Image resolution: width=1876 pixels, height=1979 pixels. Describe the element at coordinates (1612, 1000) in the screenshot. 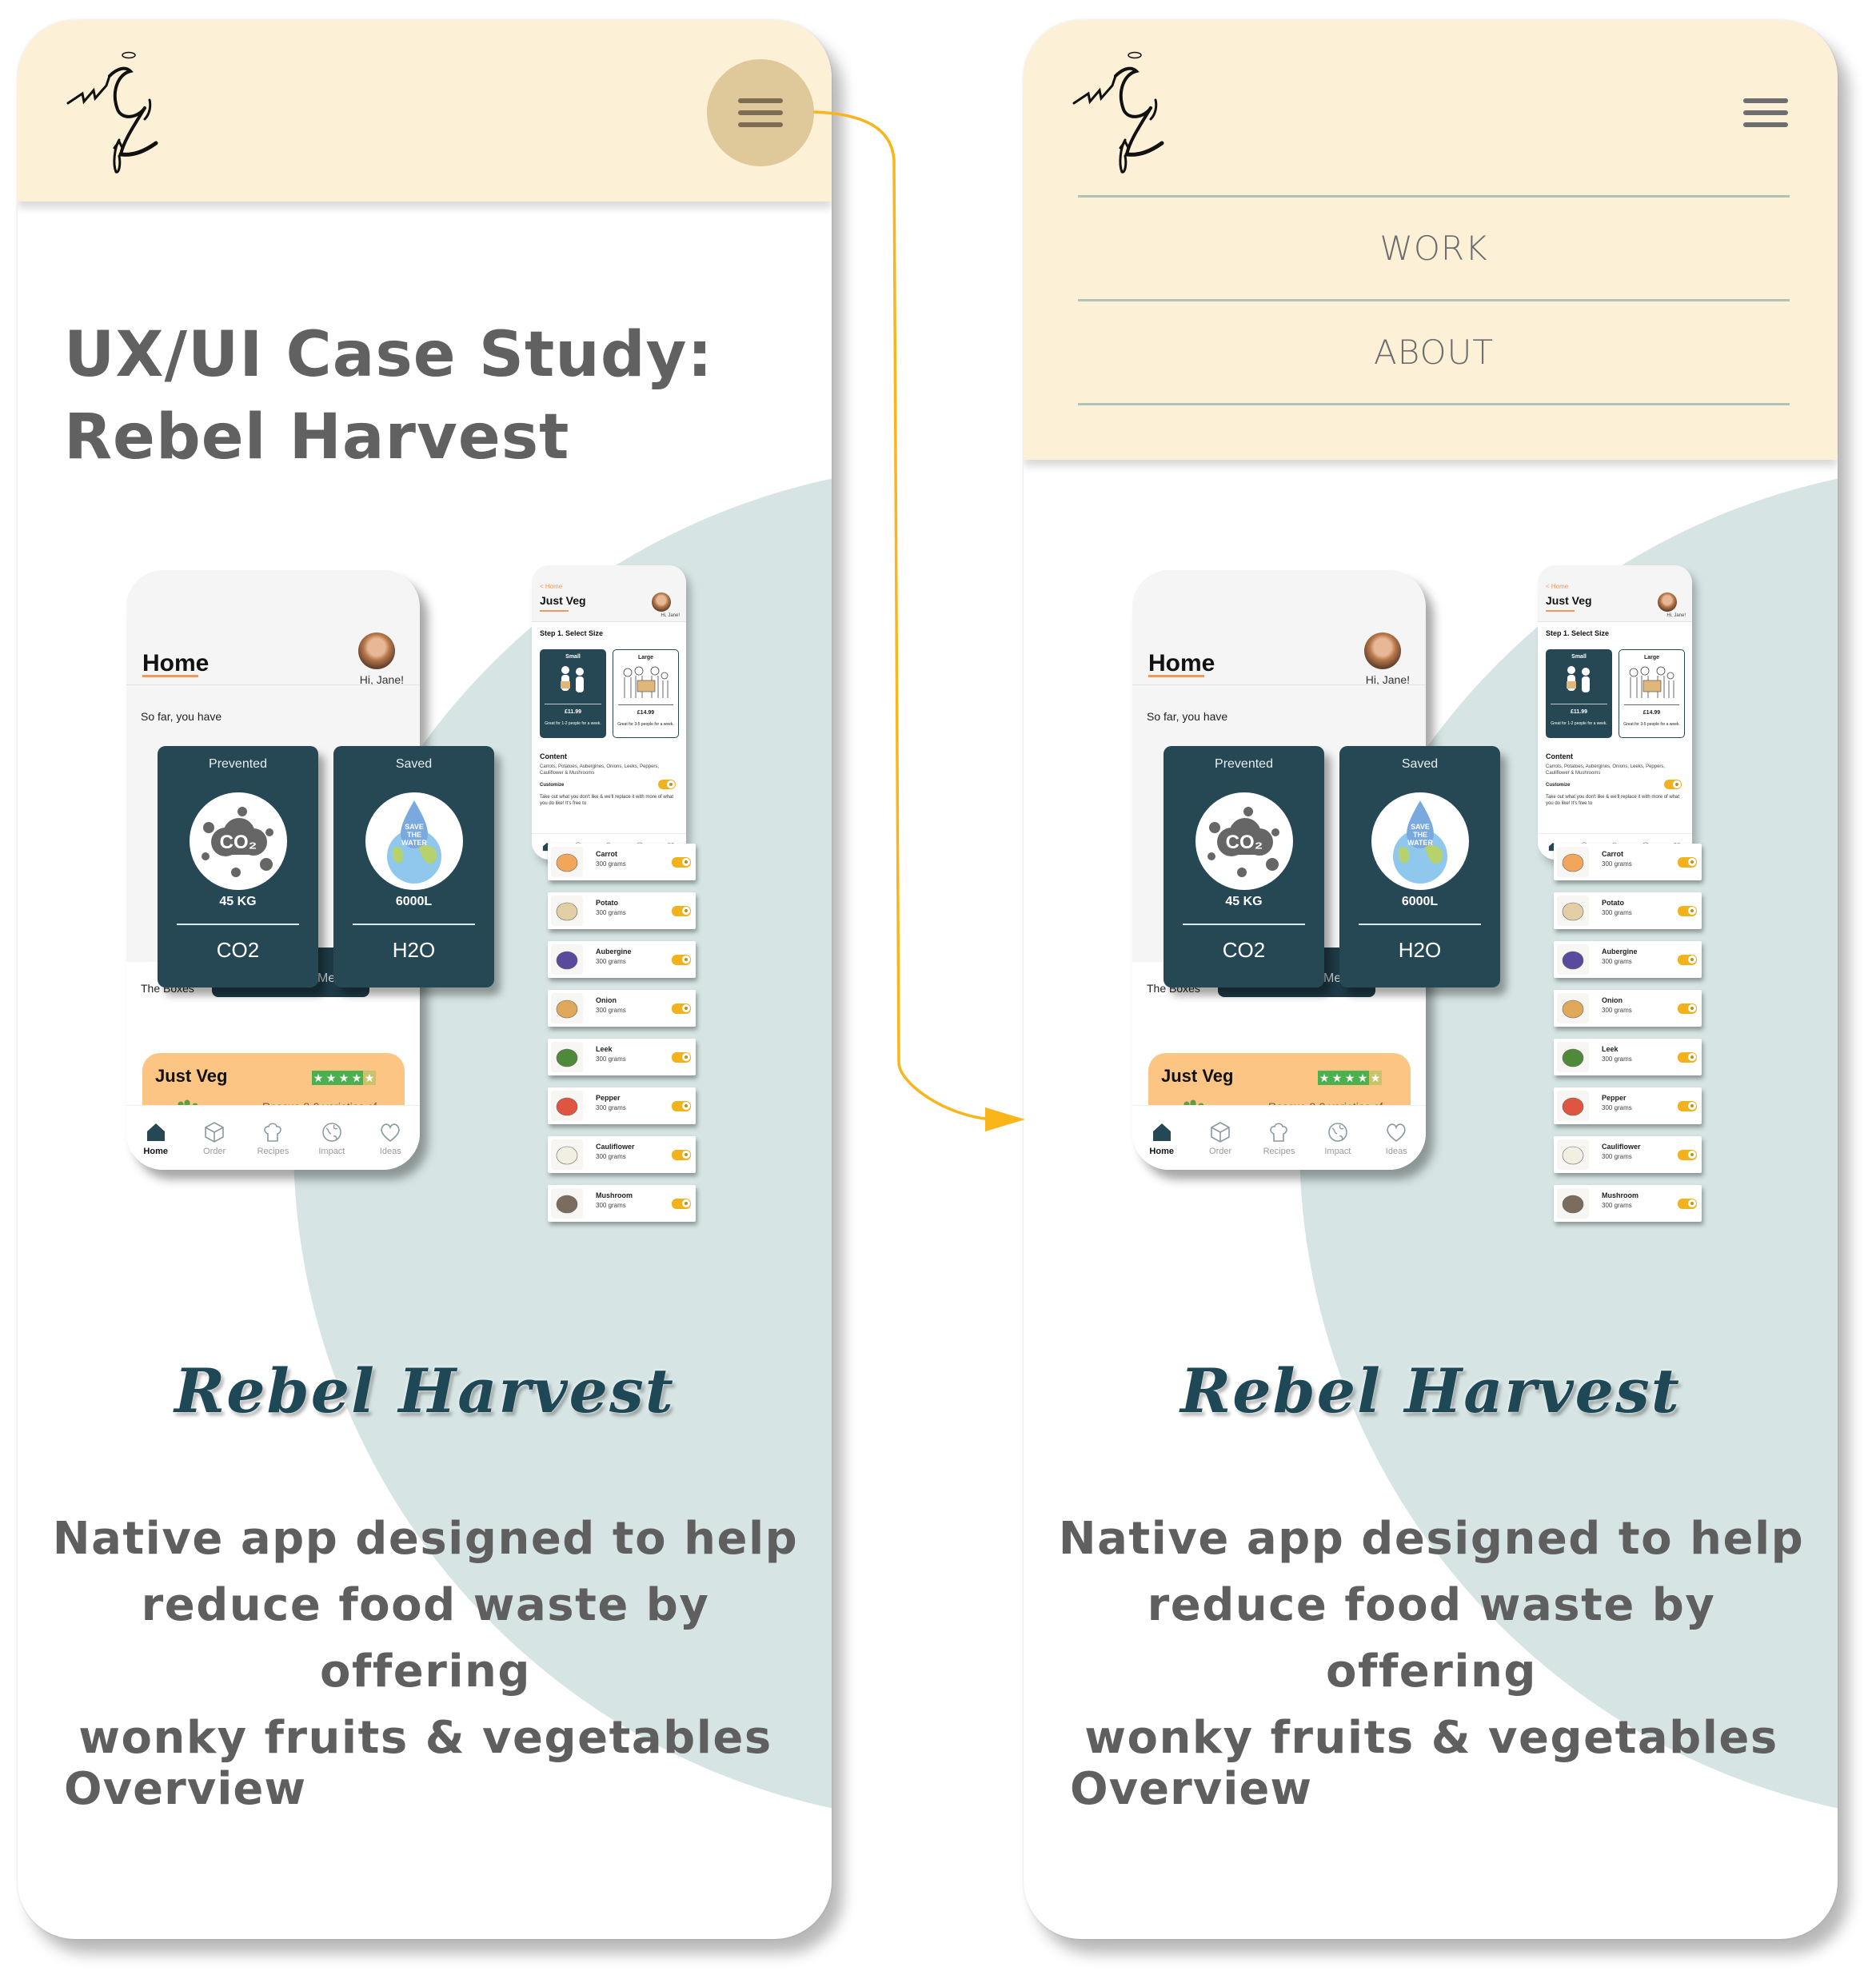

I see `vegetable-name: Onion` at that location.